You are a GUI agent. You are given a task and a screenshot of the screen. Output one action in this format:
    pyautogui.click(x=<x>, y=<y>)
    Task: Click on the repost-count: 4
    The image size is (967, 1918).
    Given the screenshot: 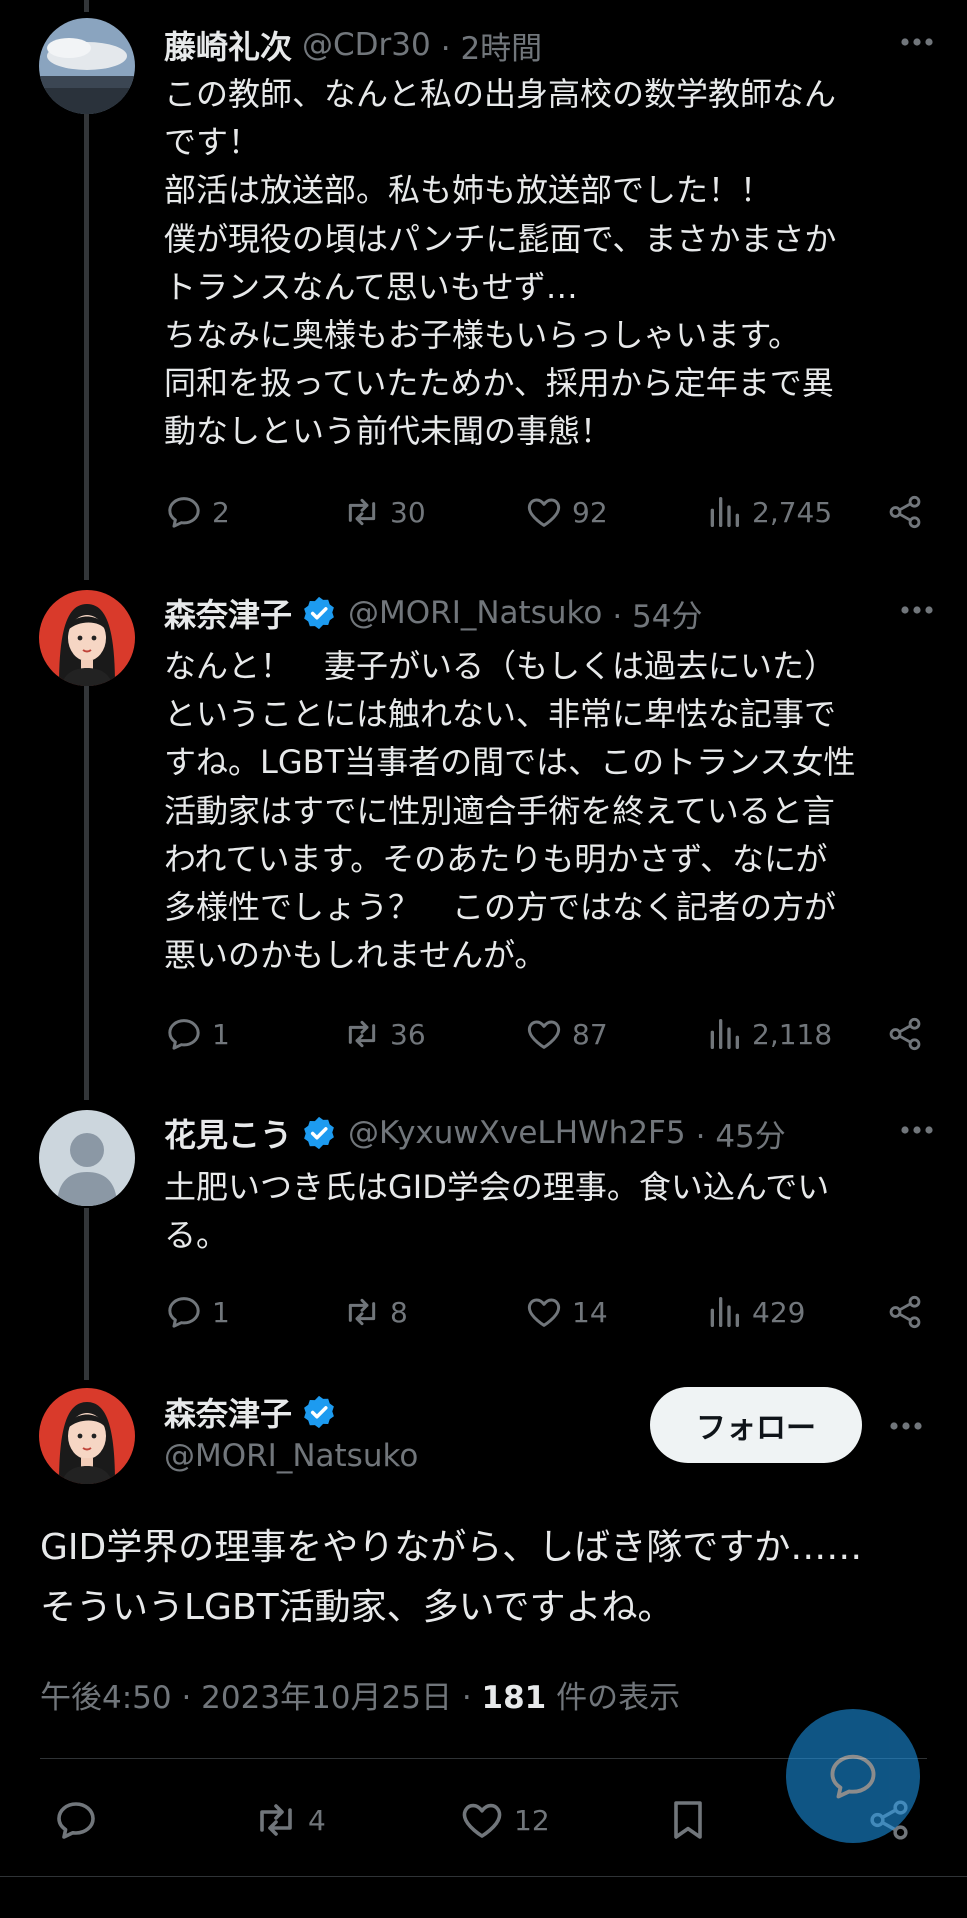 What is the action you would take?
    pyautogui.click(x=317, y=1820)
    